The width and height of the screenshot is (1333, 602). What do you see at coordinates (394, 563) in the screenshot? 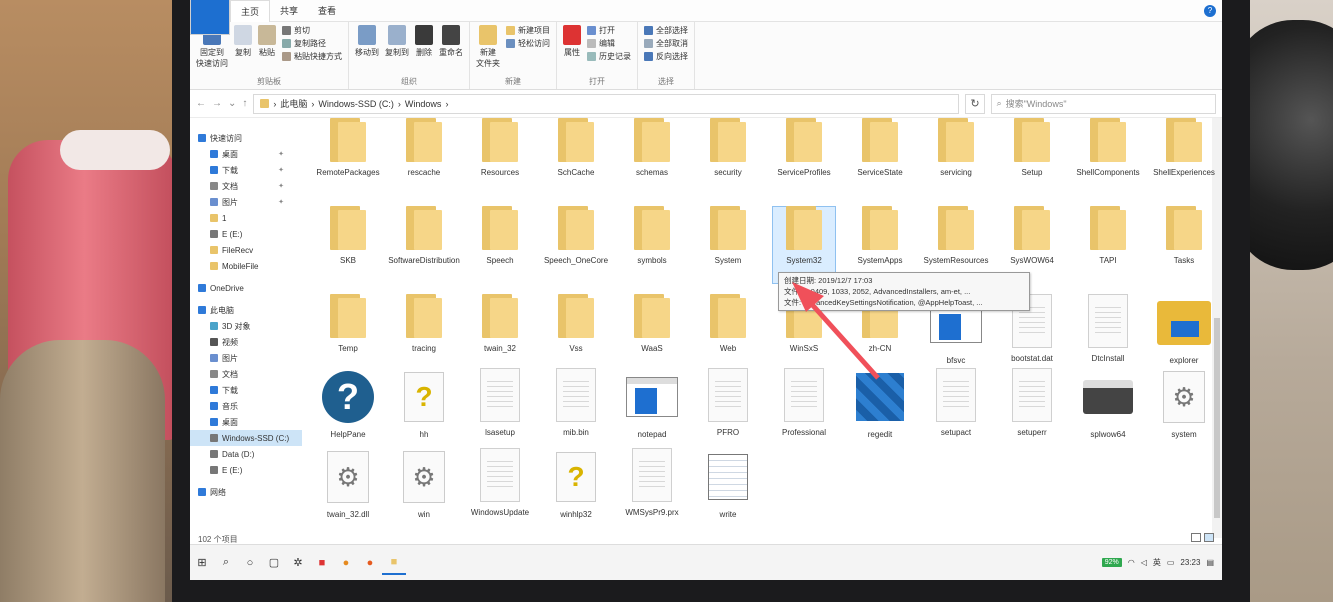
I see `file-explorer-icon: ■` at bounding box center [394, 563].